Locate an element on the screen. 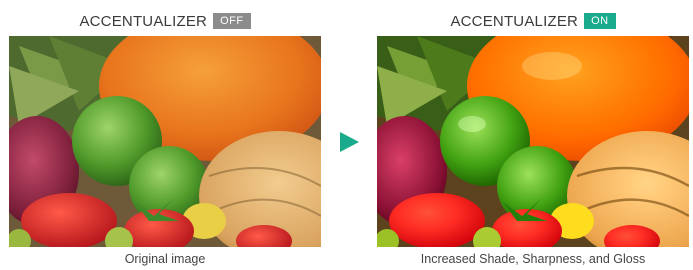 The image size is (693, 270). after-header: ACCENTUALIZER ON is located at coordinates (533, 21).